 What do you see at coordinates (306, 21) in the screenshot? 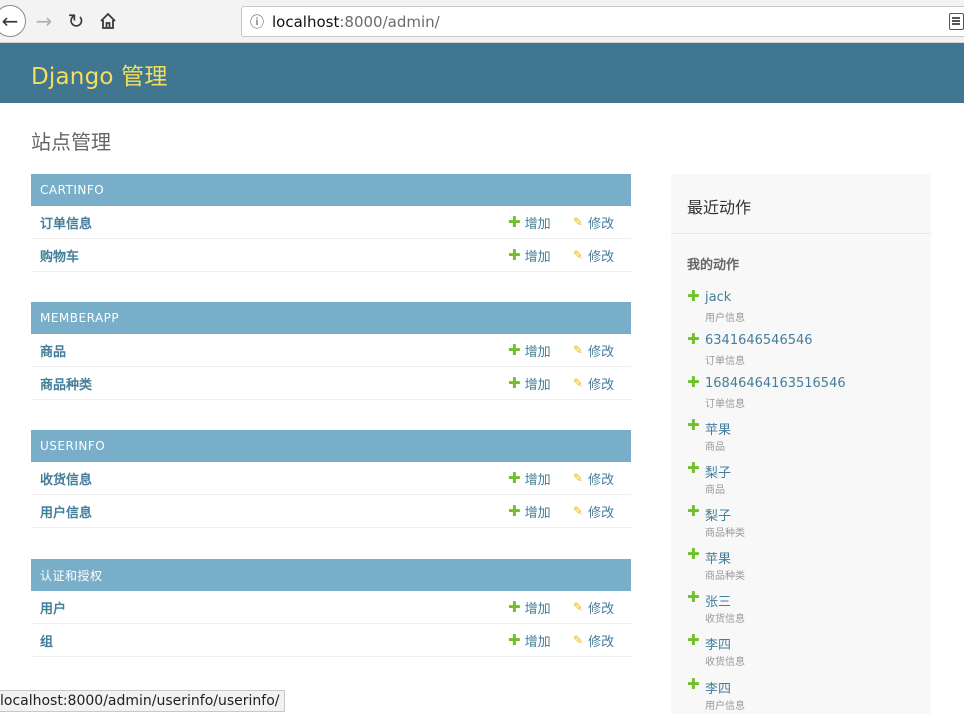
I see `url-host: localhost` at bounding box center [306, 21].